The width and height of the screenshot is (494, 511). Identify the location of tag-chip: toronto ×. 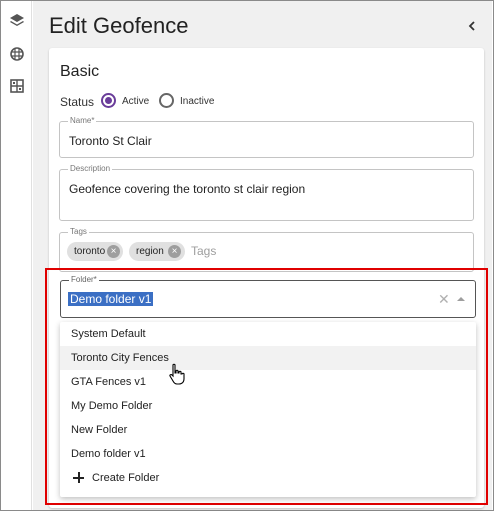
(95, 251).